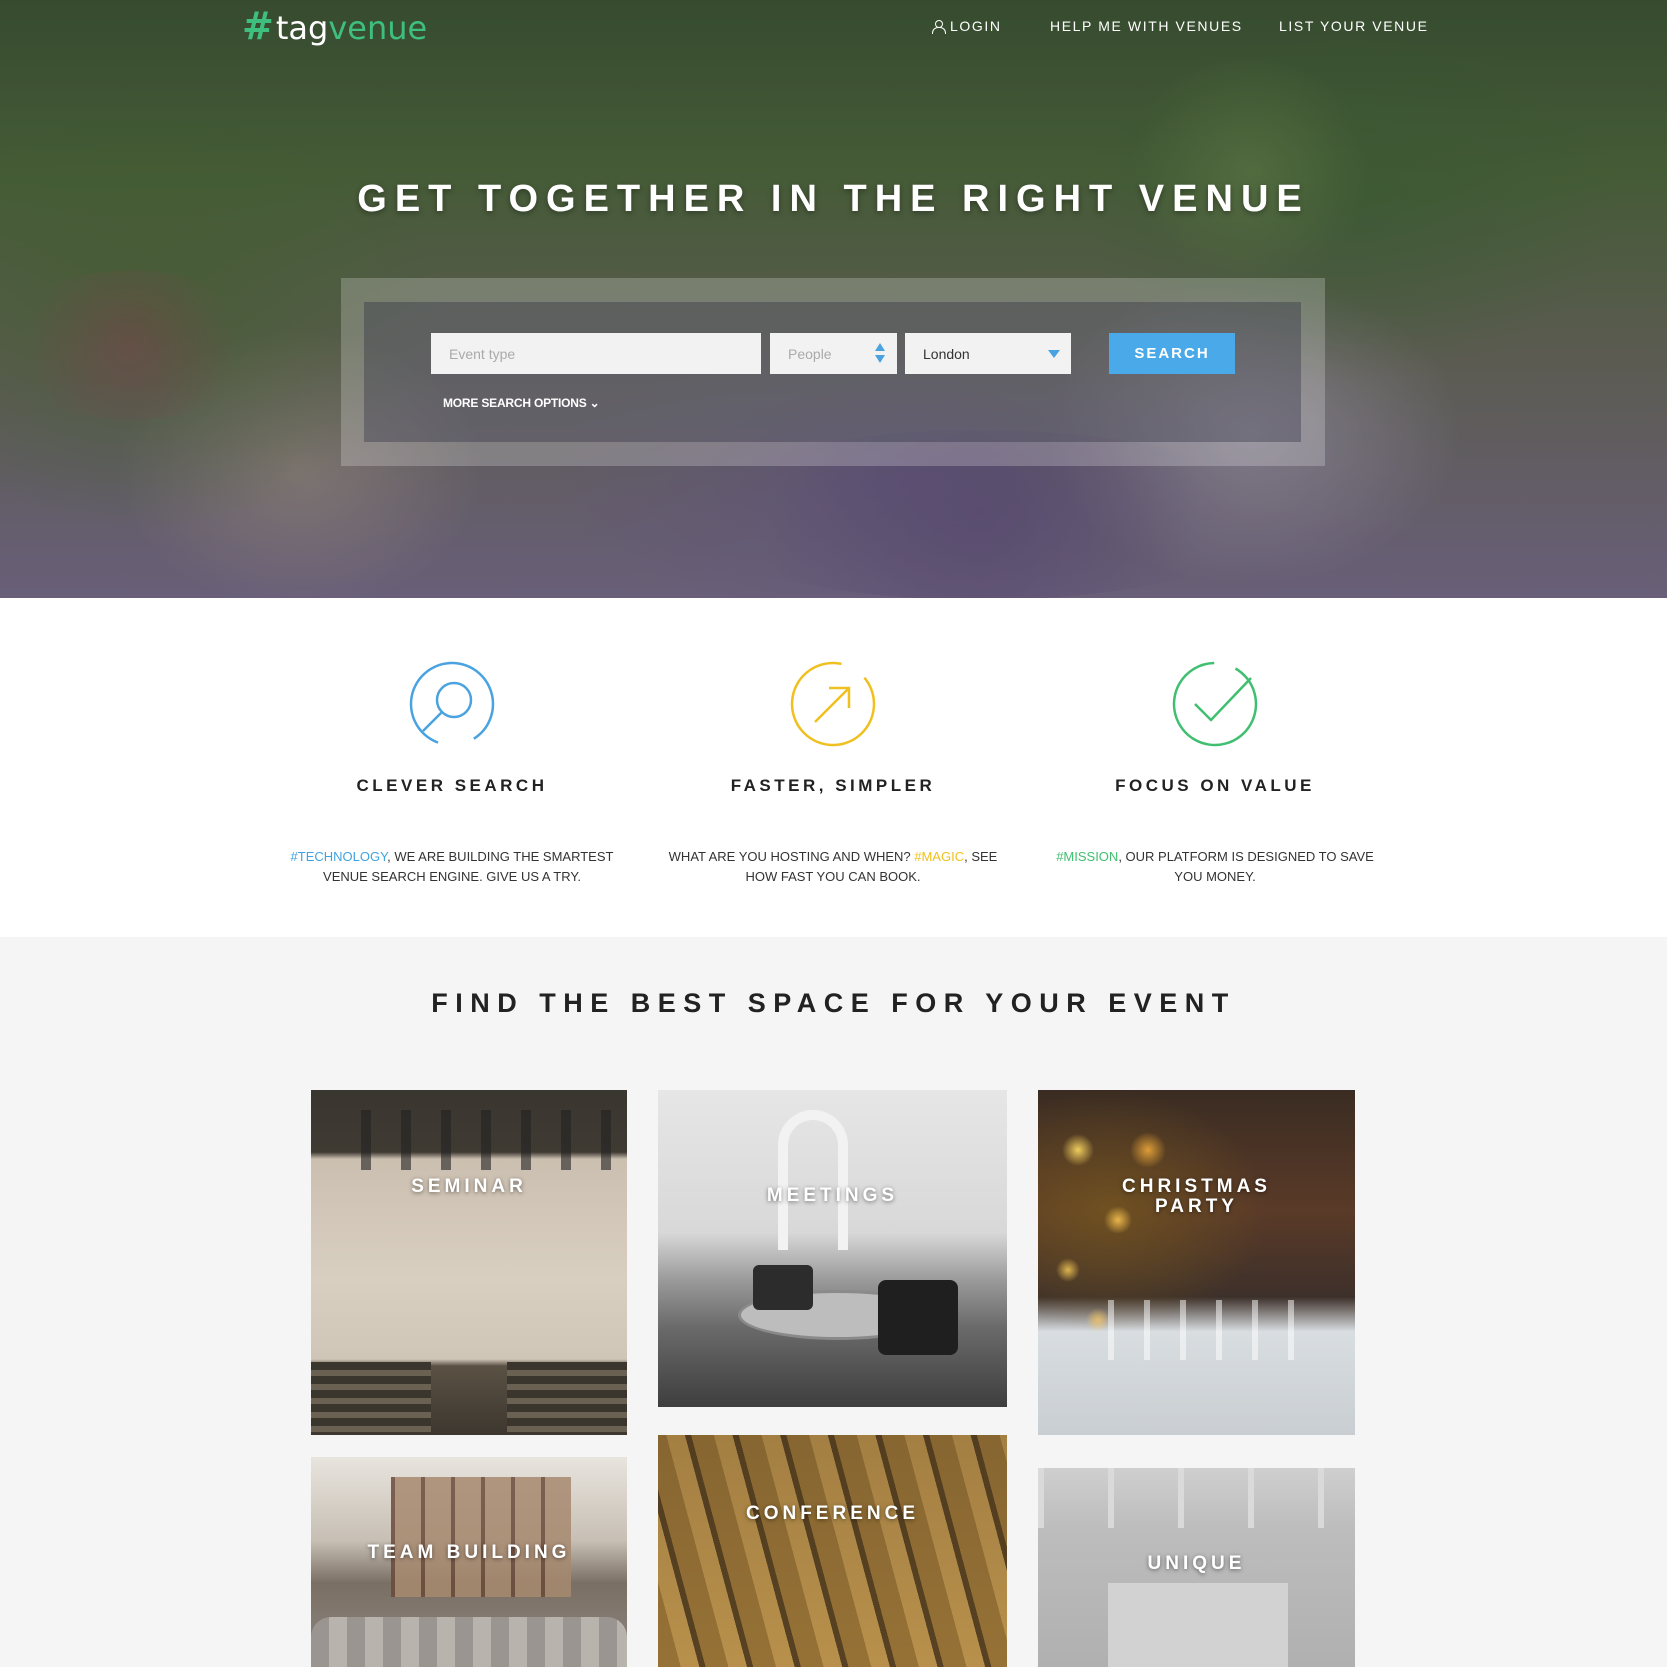 The image size is (1667, 1667). Describe the element at coordinates (1196, 1563) in the screenshot. I see `tile-label: UNIQUE` at that location.